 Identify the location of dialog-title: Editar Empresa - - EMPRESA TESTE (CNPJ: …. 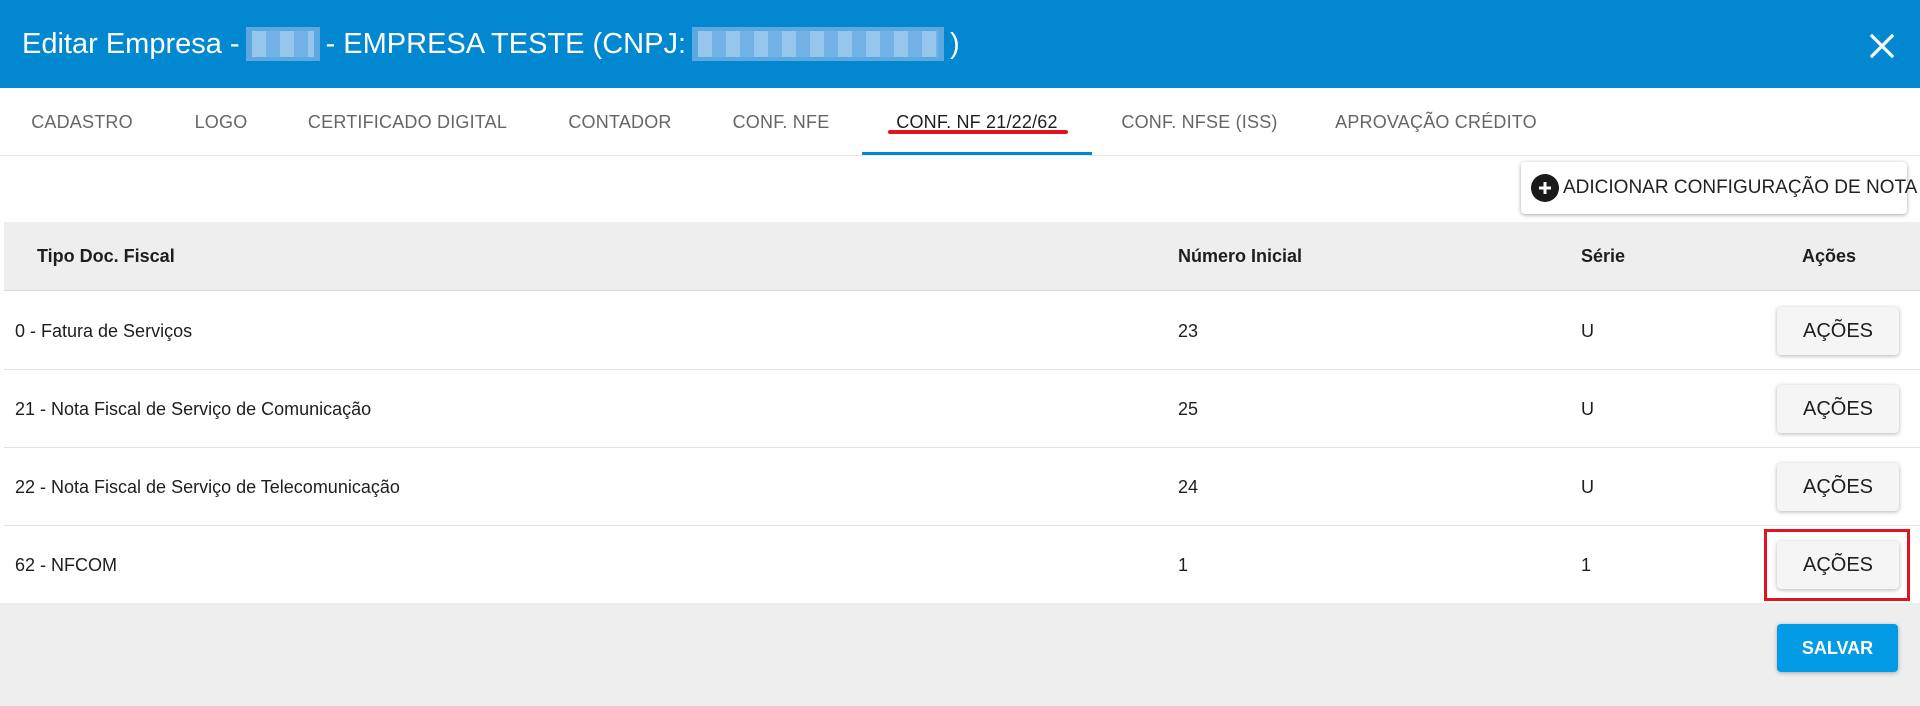
(491, 44).